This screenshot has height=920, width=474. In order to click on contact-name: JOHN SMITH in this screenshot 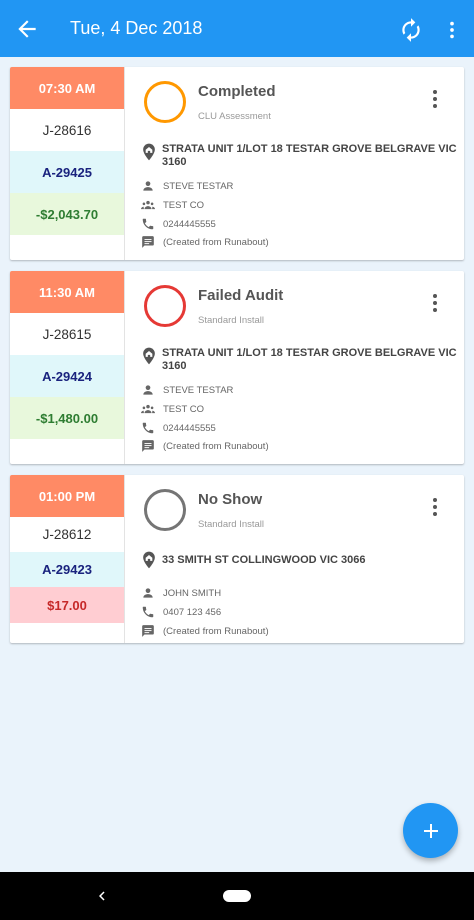, I will do `click(192, 593)`.